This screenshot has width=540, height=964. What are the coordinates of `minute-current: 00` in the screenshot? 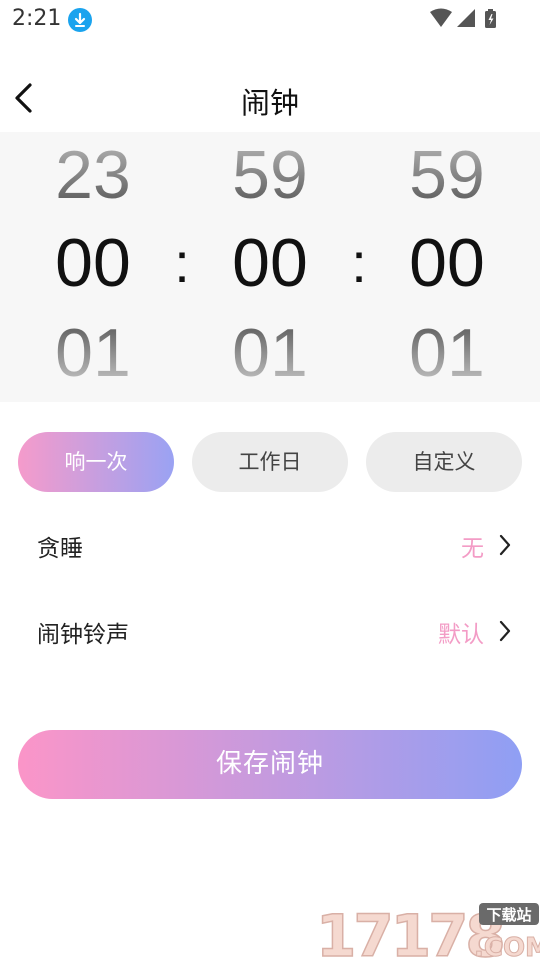 It's located at (270, 263).